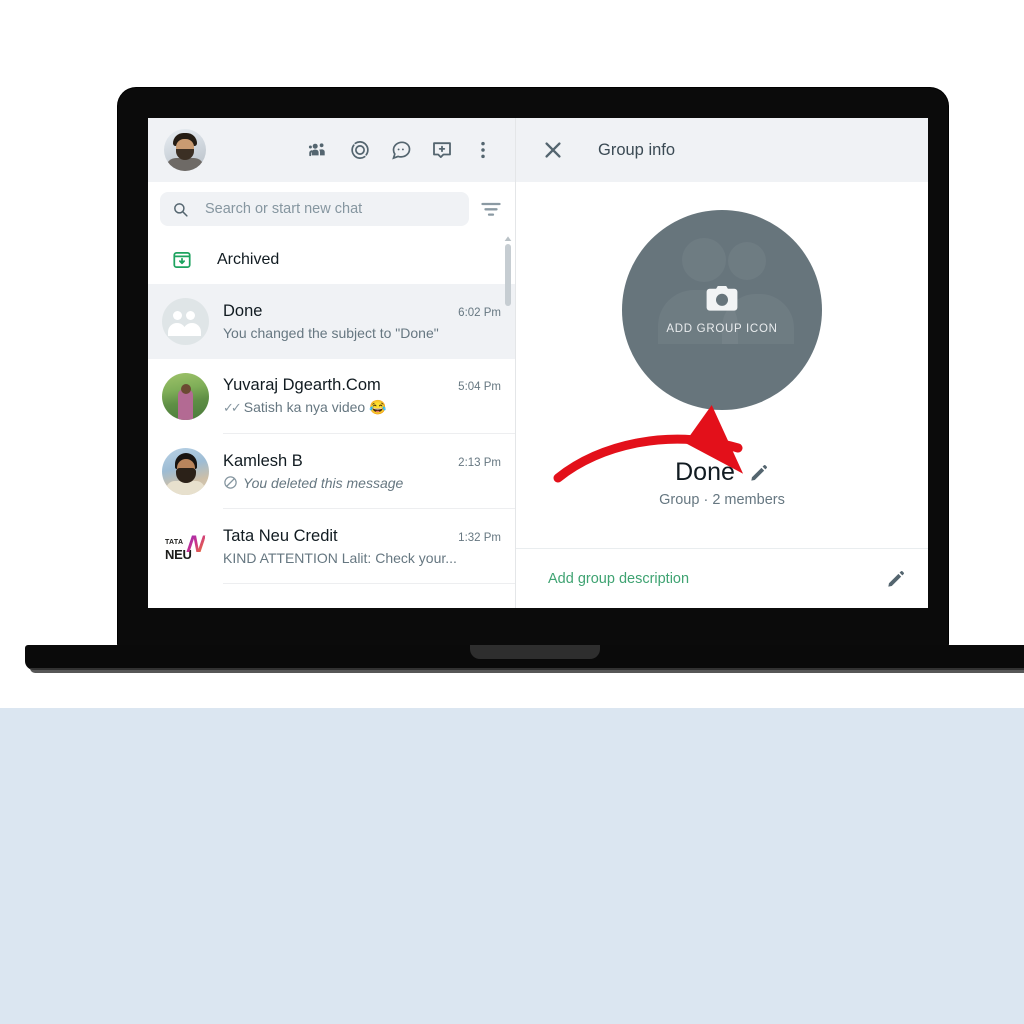  Describe the element at coordinates (759, 473) in the screenshot. I see `edit-pencil-icon` at that location.